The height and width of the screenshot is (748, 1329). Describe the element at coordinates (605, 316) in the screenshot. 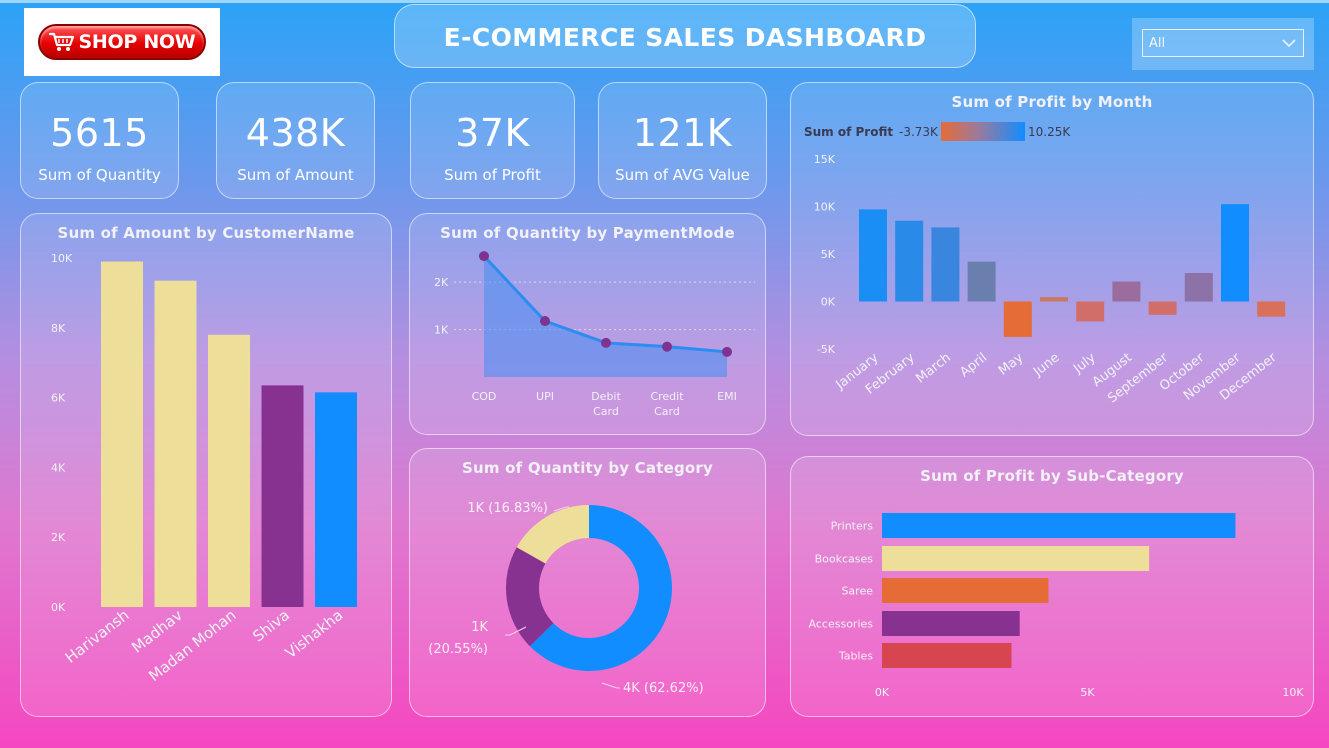

I see `area-fill` at that location.